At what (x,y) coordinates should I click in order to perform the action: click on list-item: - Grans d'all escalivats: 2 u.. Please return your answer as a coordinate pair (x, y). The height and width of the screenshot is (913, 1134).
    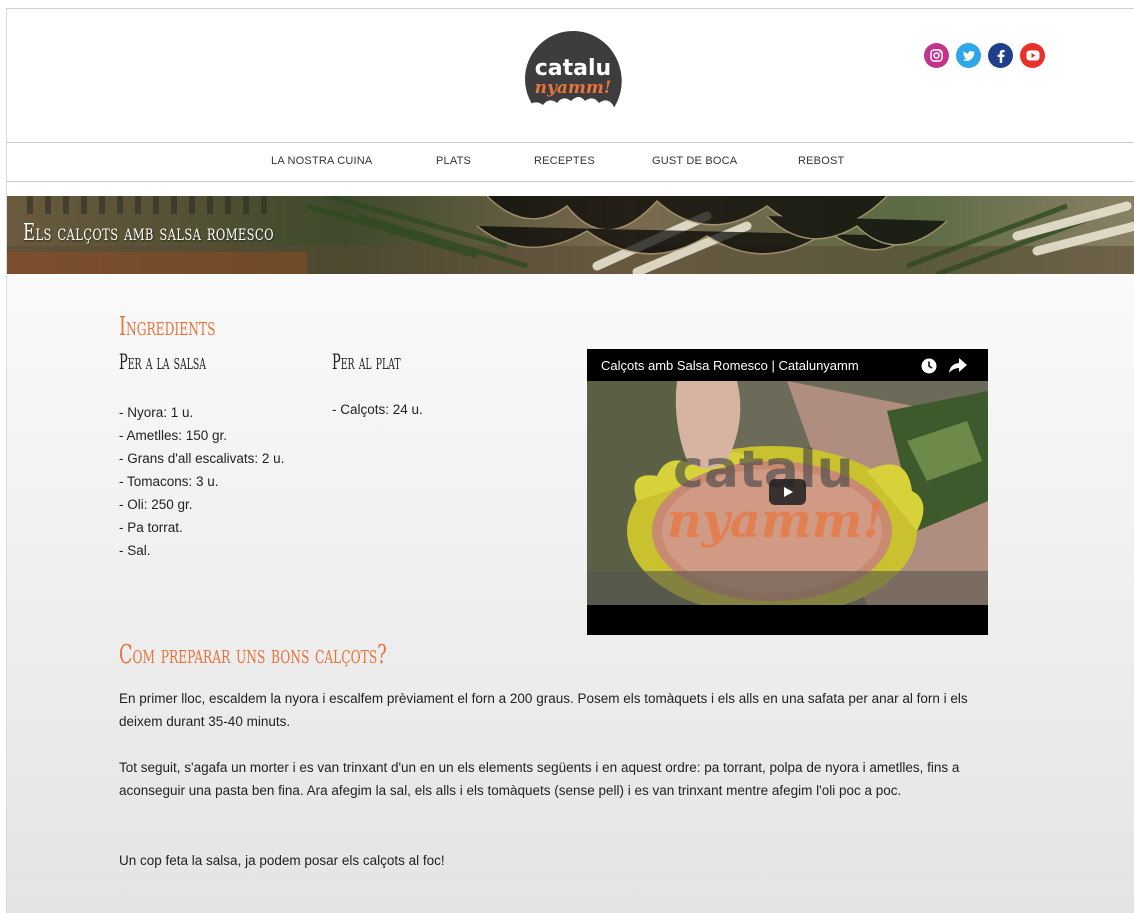
    Looking at the image, I should click on (202, 458).